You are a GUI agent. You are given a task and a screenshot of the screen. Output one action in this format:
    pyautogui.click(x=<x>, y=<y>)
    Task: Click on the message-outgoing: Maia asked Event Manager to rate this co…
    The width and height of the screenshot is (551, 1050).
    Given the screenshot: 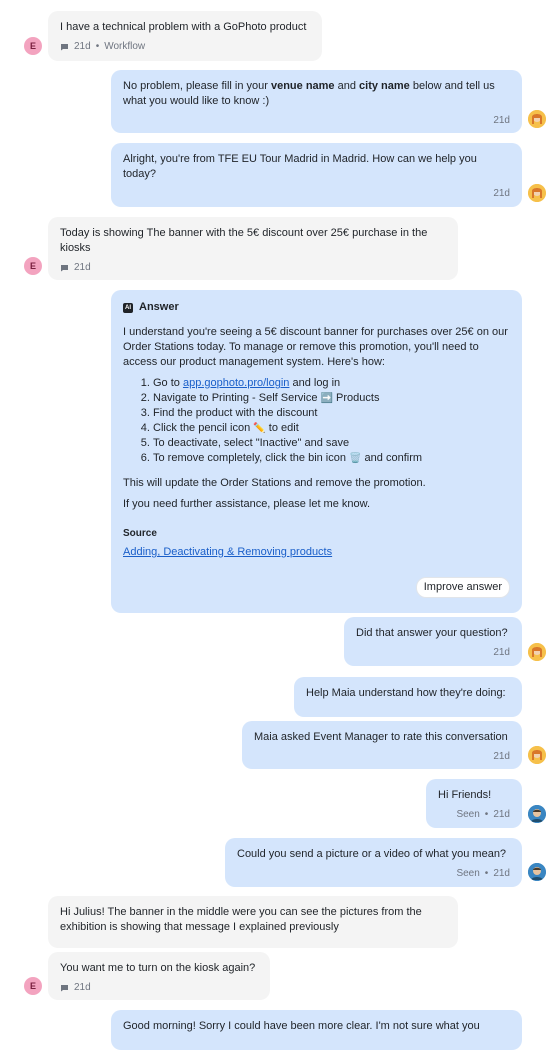 What is the action you would take?
    pyautogui.click(x=382, y=745)
    